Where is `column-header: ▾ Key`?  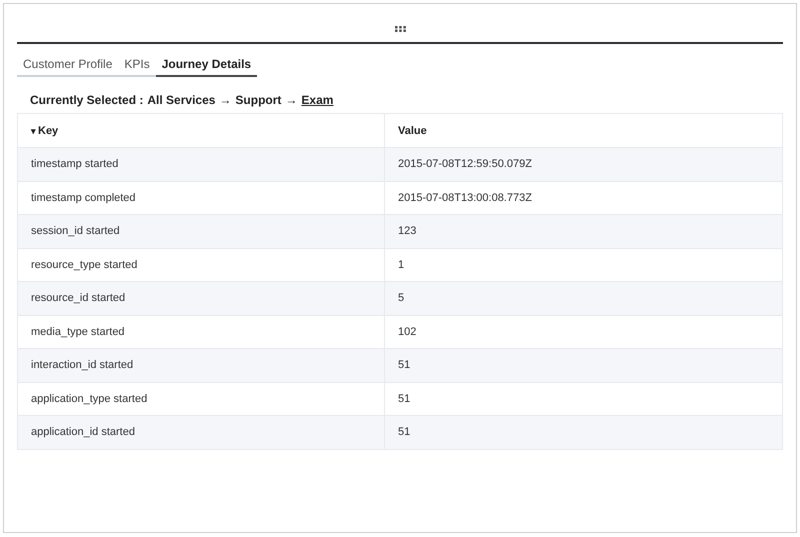
column-header: ▾ Key is located at coordinates (201, 131).